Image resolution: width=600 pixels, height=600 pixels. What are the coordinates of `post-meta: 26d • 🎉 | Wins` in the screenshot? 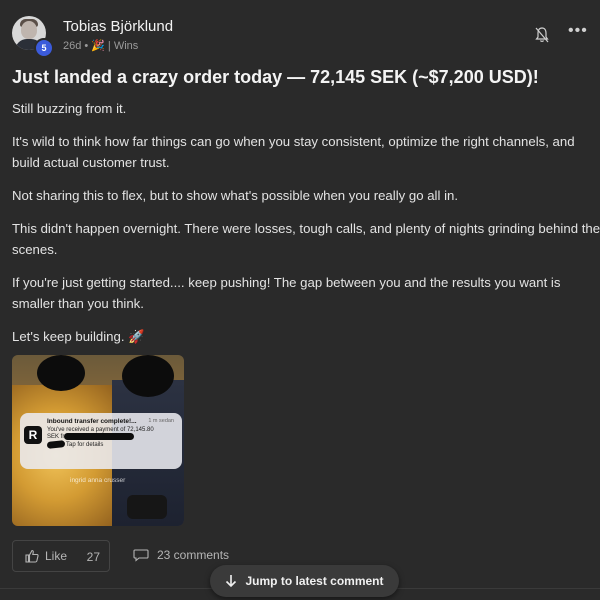 It's located at (100, 46).